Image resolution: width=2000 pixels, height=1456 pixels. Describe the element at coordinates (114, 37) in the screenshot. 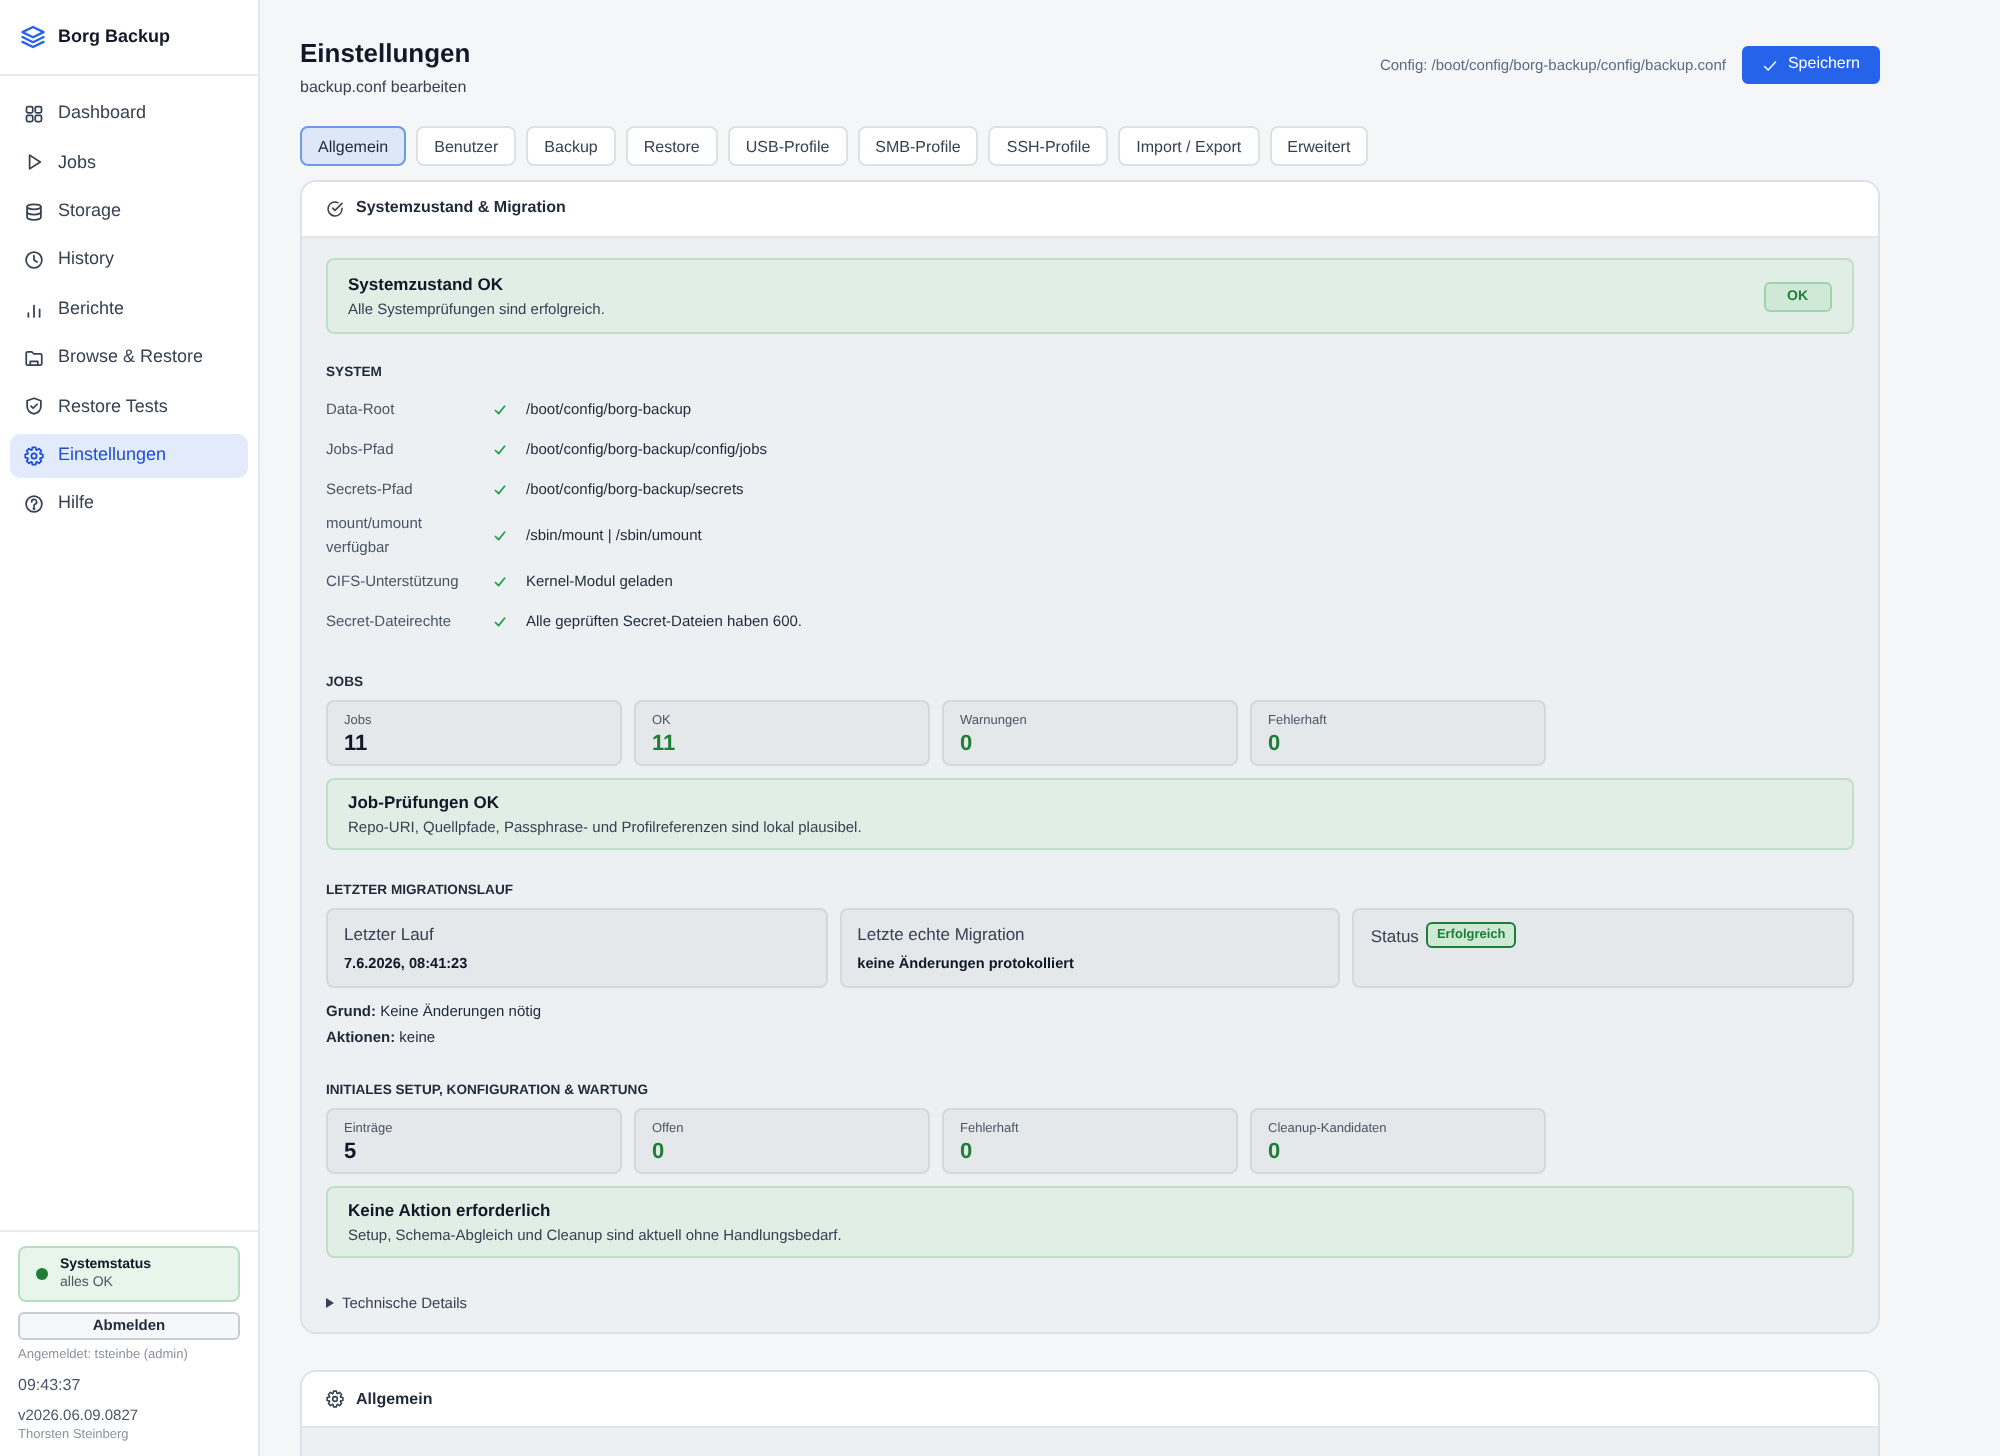

I see `app-title: Borg Backup` at that location.